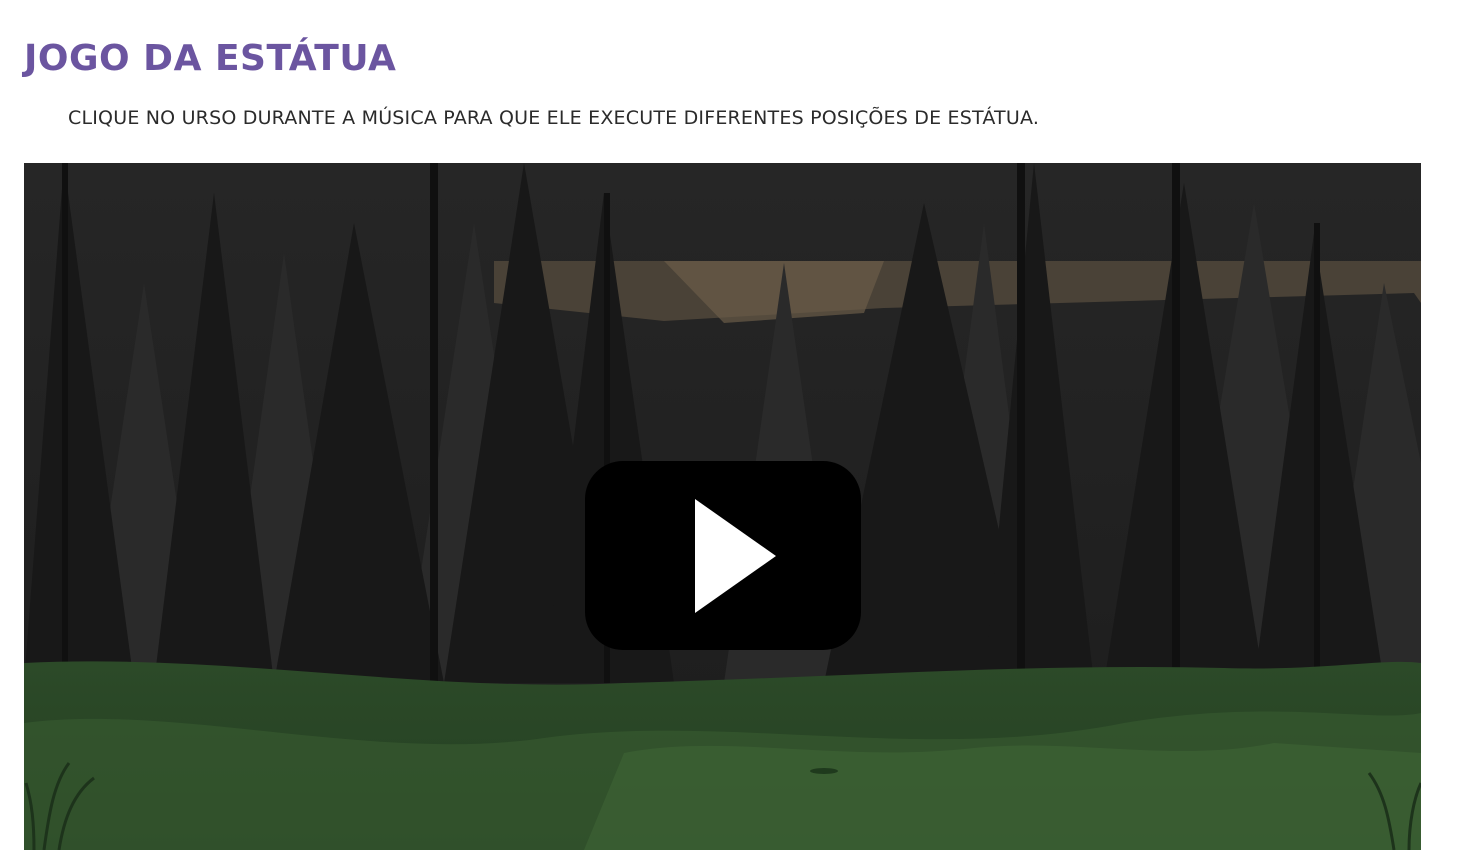 This screenshot has width=1460, height=850. What do you see at coordinates (735, 556) in the screenshot?
I see `play-icon` at bounding box center [735, 556].